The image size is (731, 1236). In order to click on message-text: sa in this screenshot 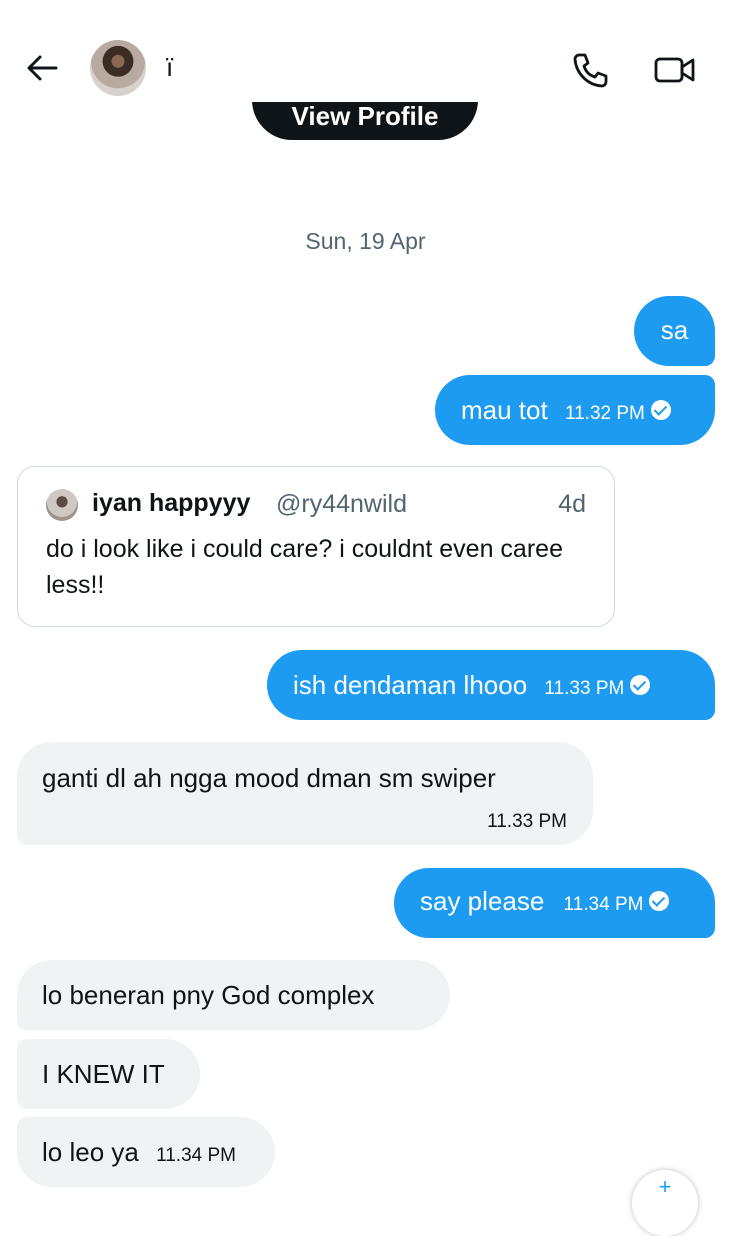, I will do `click(674, 330)`.